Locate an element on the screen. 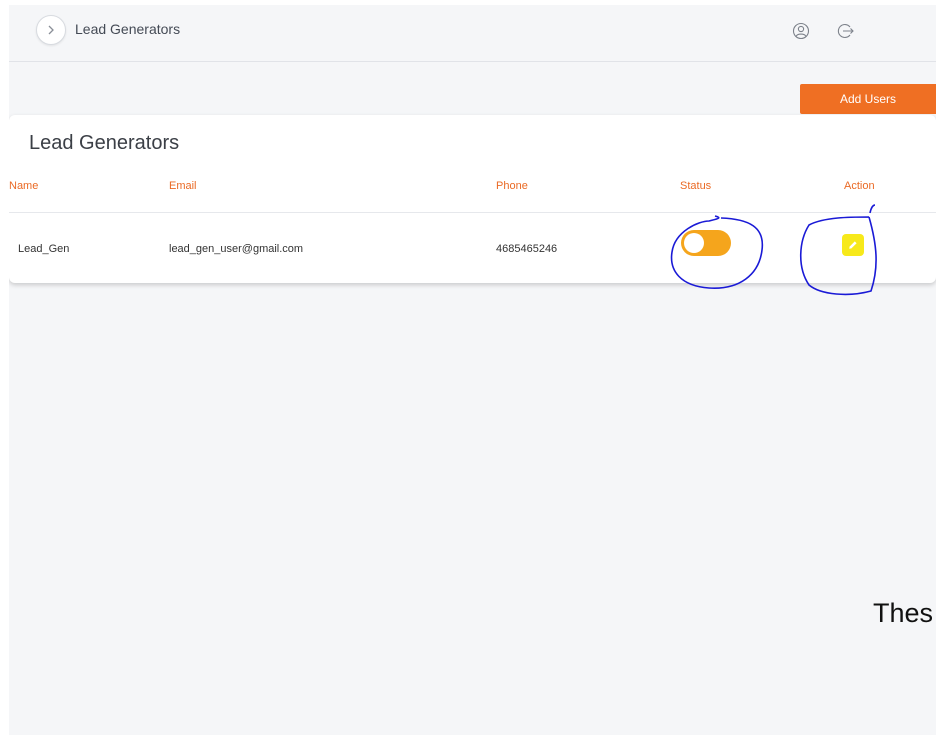 The image size is (936, 735). cell-name: Lead_Gen is located at coordinates (44, 249).